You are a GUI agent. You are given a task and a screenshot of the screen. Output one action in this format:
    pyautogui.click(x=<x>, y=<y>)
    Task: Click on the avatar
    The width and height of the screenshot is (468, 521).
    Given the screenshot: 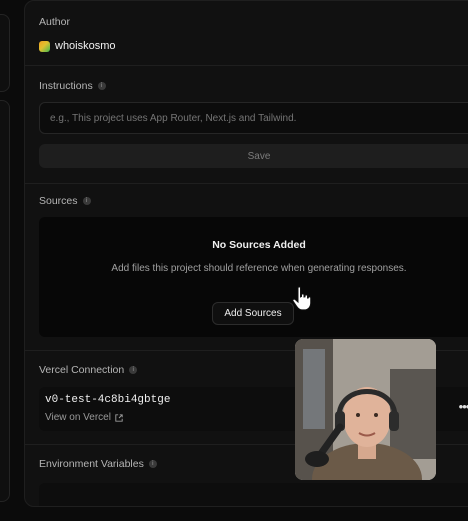 What is the action you would take?
    pyautogui.click(x=44, y=46)
    